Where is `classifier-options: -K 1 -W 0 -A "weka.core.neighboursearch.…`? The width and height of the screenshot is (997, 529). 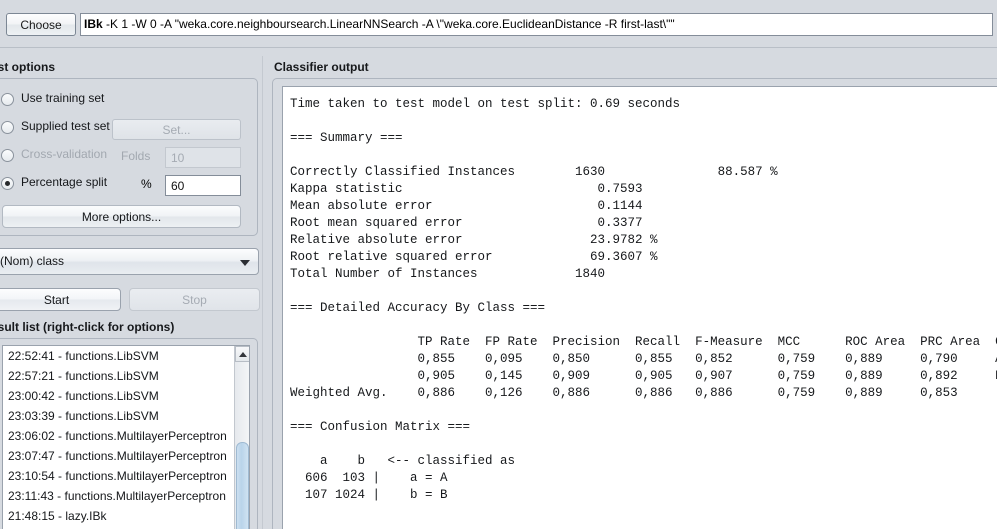
classifier-options: -K 1 -W 0 -A "weka.core.neighboursearch.… is located at coordinates (388, 24).